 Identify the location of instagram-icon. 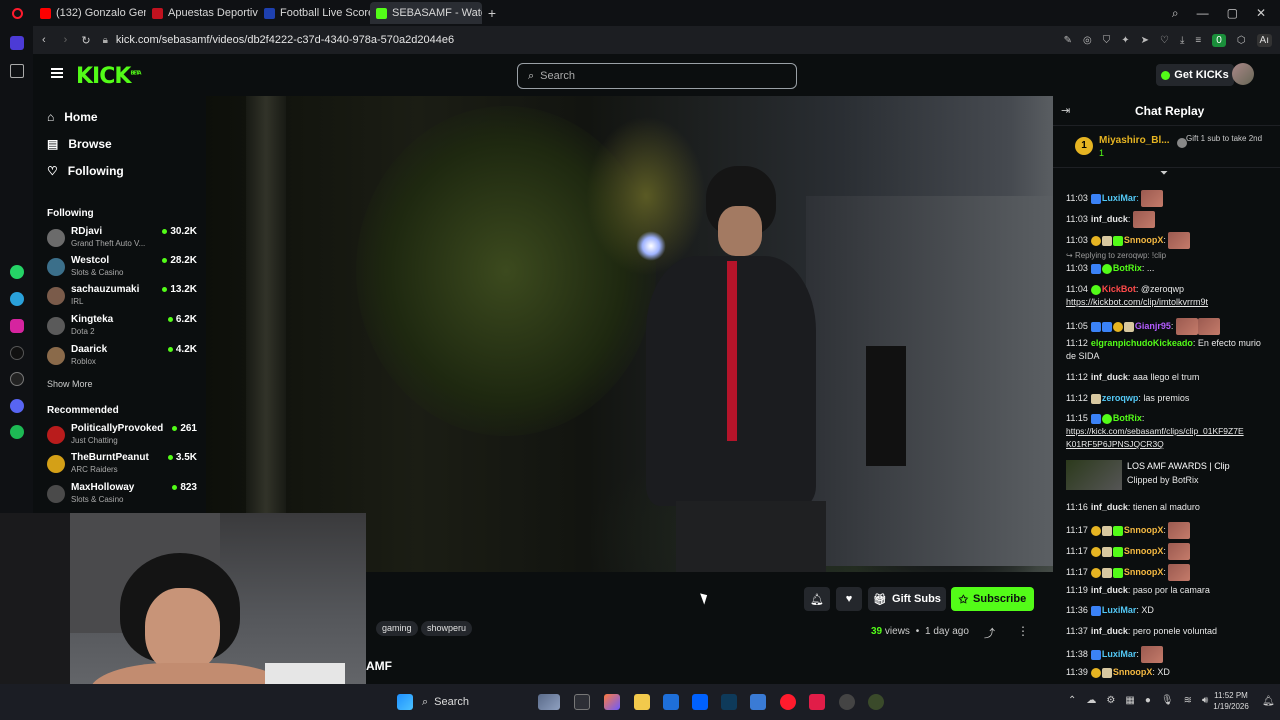
(17, 326).